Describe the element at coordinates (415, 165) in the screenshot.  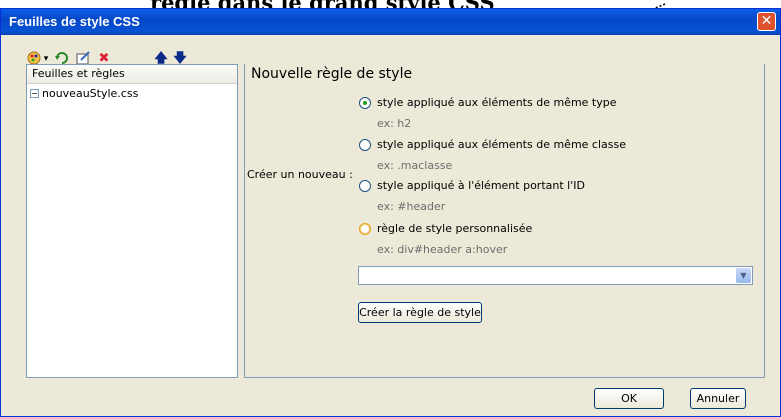
I see `example-text: ex: .maclasse` at that location.